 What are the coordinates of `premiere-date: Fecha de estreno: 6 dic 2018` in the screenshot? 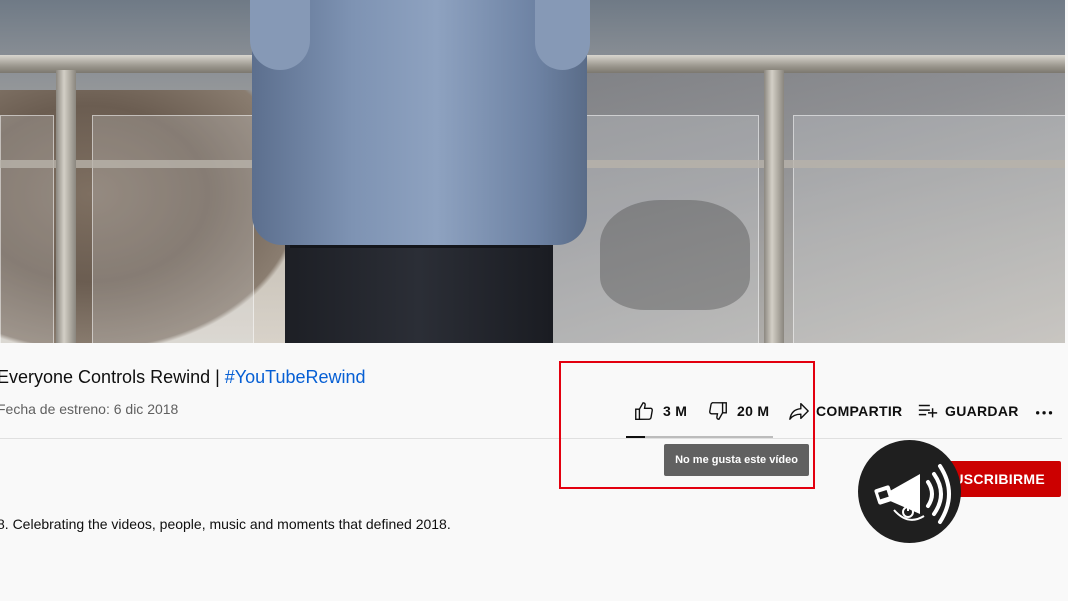 It's located at (89, 409).